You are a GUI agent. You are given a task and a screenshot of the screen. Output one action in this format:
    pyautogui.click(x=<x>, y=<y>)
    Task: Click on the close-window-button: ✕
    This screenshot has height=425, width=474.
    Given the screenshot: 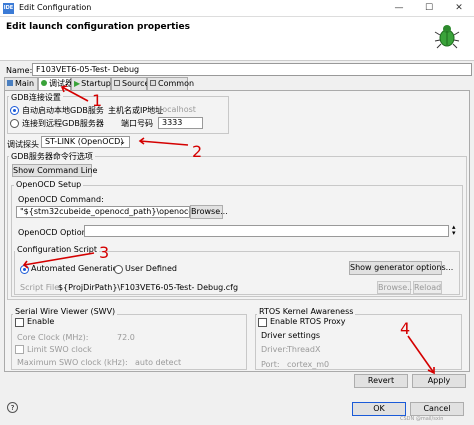 What is the action you would take?
    pyautogui.click(x=459, y=8)
    